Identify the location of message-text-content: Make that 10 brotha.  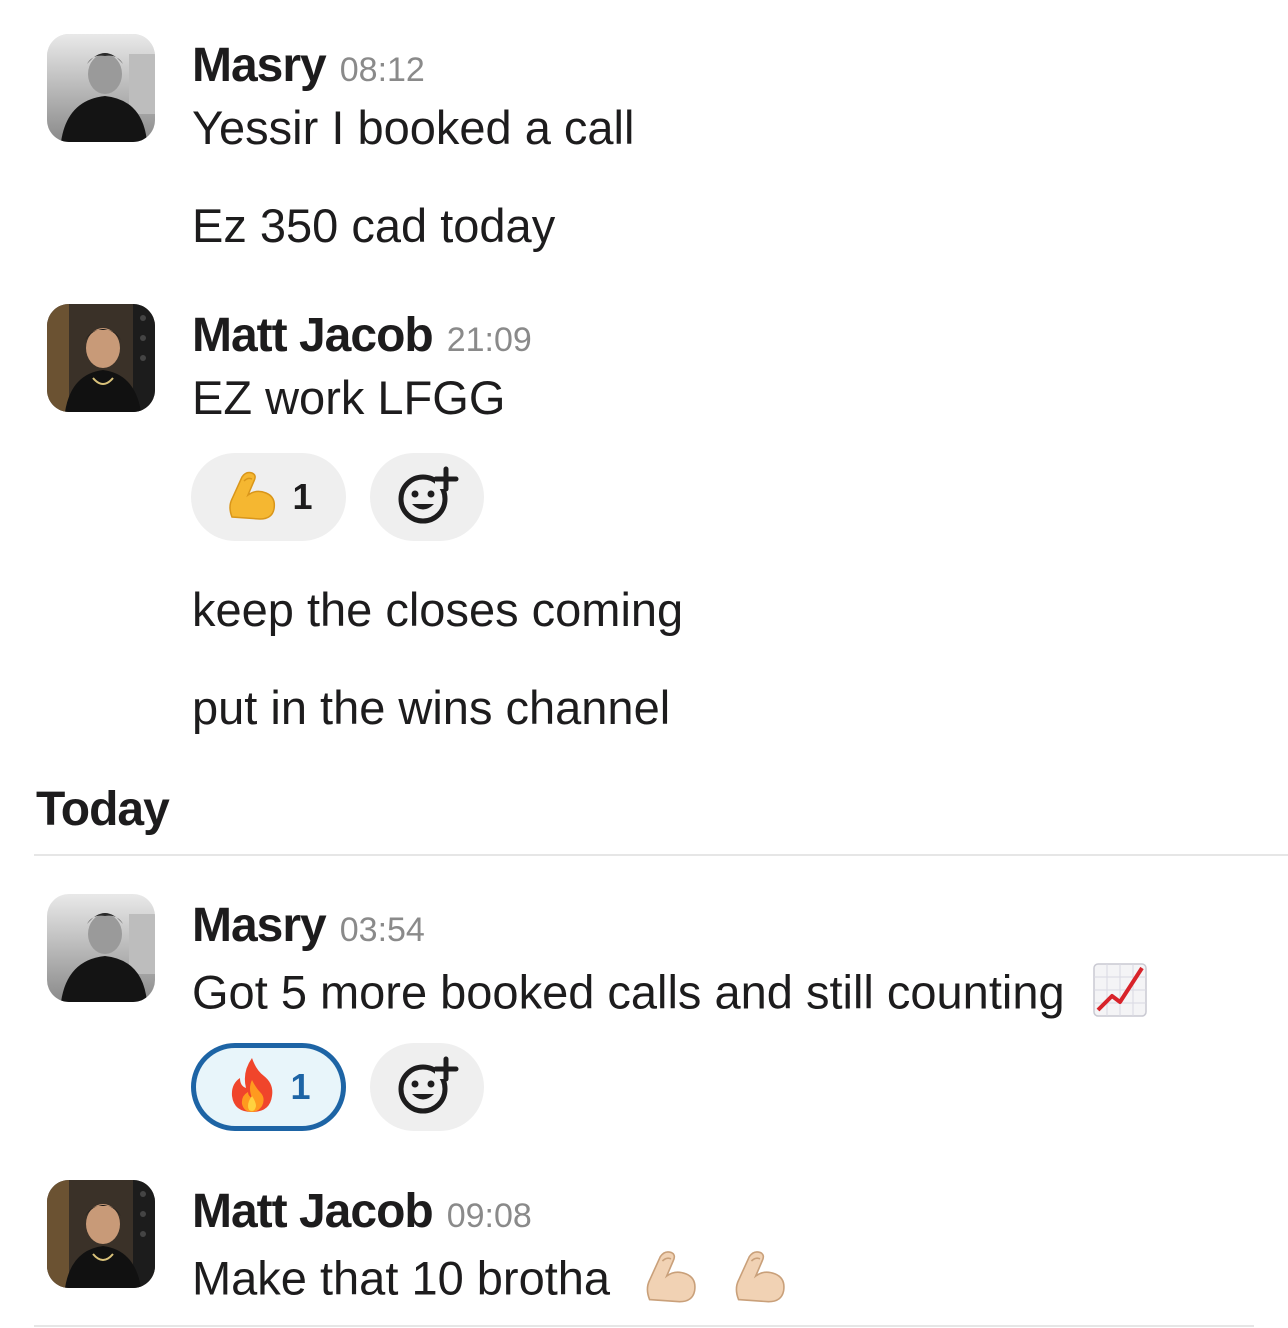
(401, 1278).